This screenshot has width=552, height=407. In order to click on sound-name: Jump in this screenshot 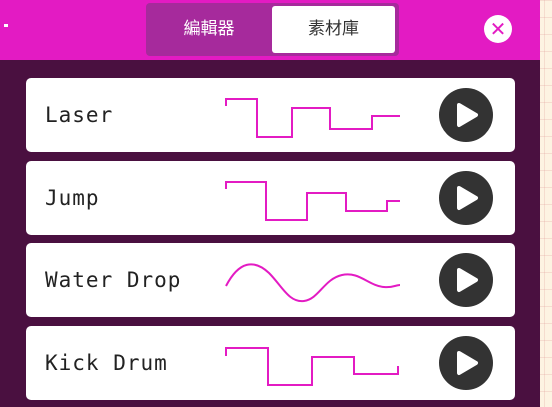, I will do `click(72, 198)`.